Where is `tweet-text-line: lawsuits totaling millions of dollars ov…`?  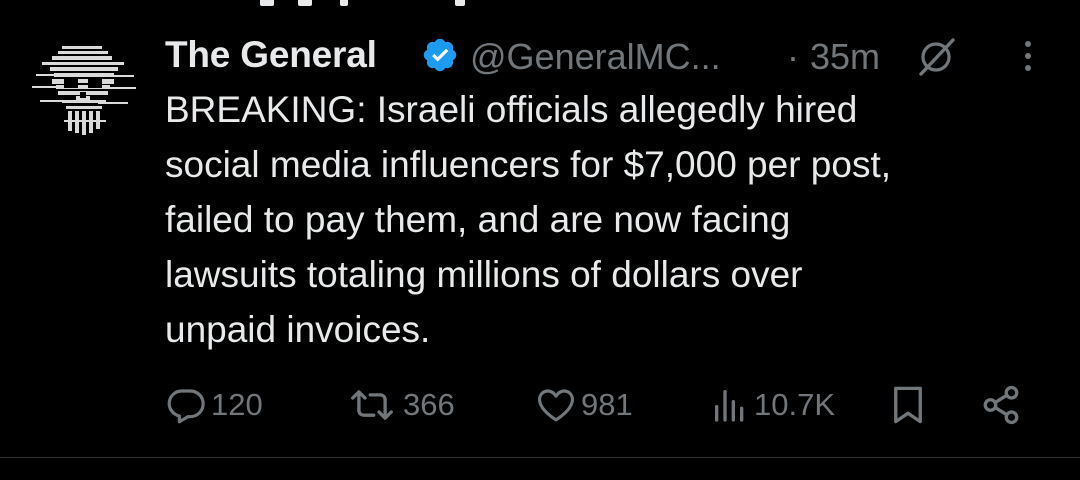
tweet-text-line: lawsuits totaling millions of dollars ov… is located at coordinates (484, 274).